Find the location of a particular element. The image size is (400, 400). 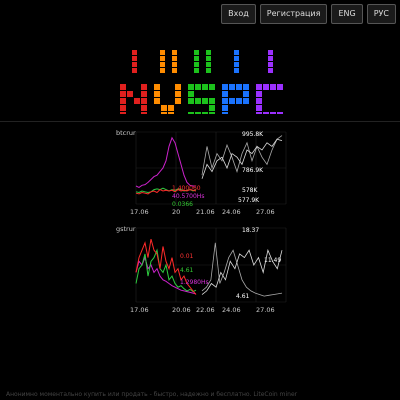

x-tick-label: 21.06 is located at coordinates (205, 212).